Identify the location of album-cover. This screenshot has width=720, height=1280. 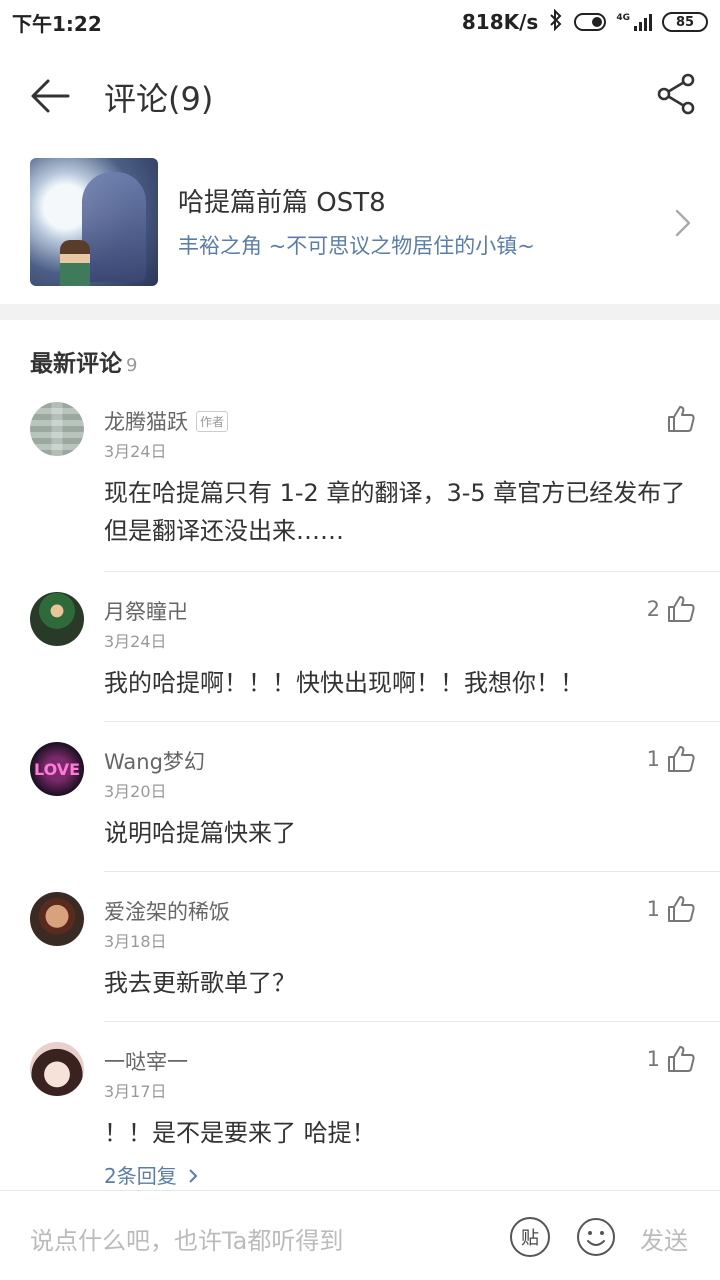
(94, 222).